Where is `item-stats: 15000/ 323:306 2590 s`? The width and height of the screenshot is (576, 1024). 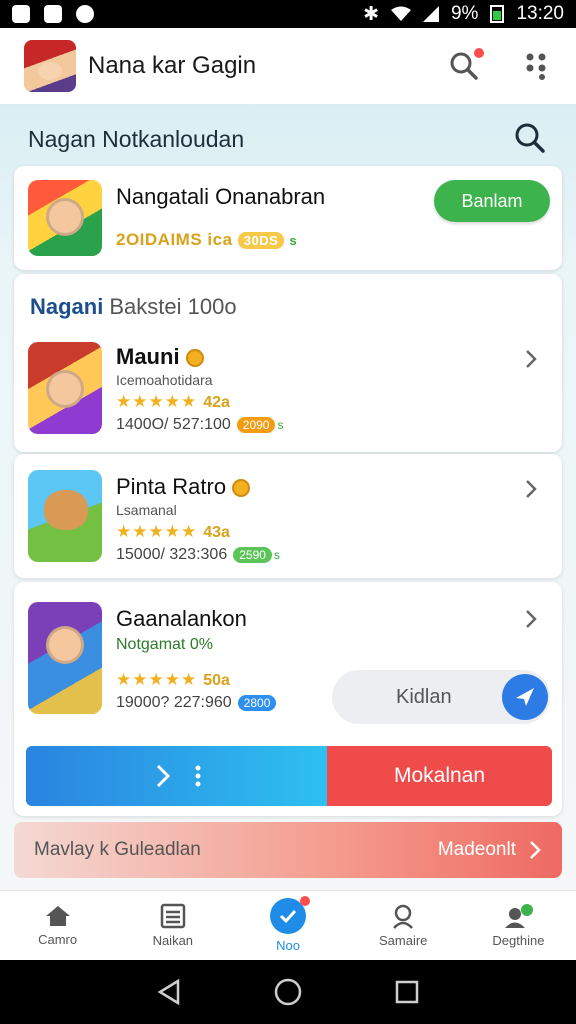 item-stats: 15000/ 323:306 2590 s is located at coordinates (198, 554).